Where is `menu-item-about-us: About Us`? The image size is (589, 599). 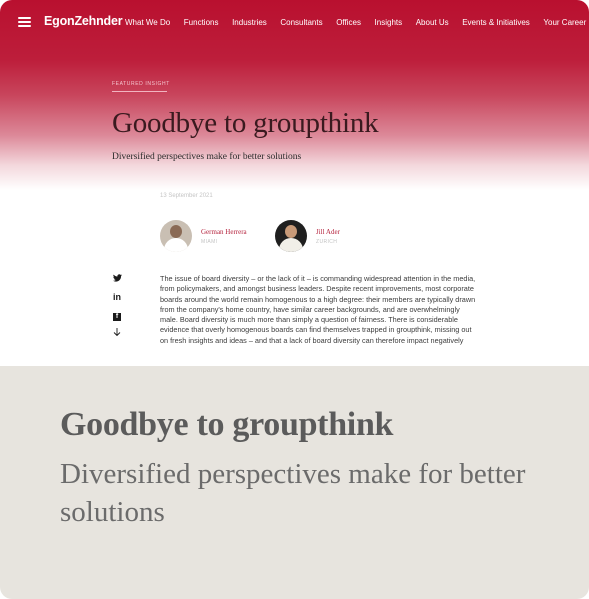
menu-item-about-us: About Us is located at coordinates (432, 22).